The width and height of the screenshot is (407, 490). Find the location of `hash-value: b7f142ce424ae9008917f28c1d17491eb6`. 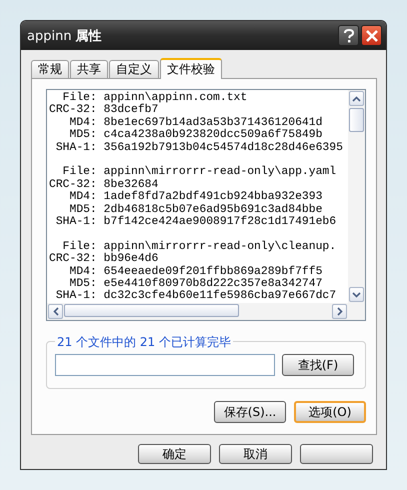

hash-value: b7f142ce424ae9008917f28c1d17491eb6 is located at coordinates (220, 222).